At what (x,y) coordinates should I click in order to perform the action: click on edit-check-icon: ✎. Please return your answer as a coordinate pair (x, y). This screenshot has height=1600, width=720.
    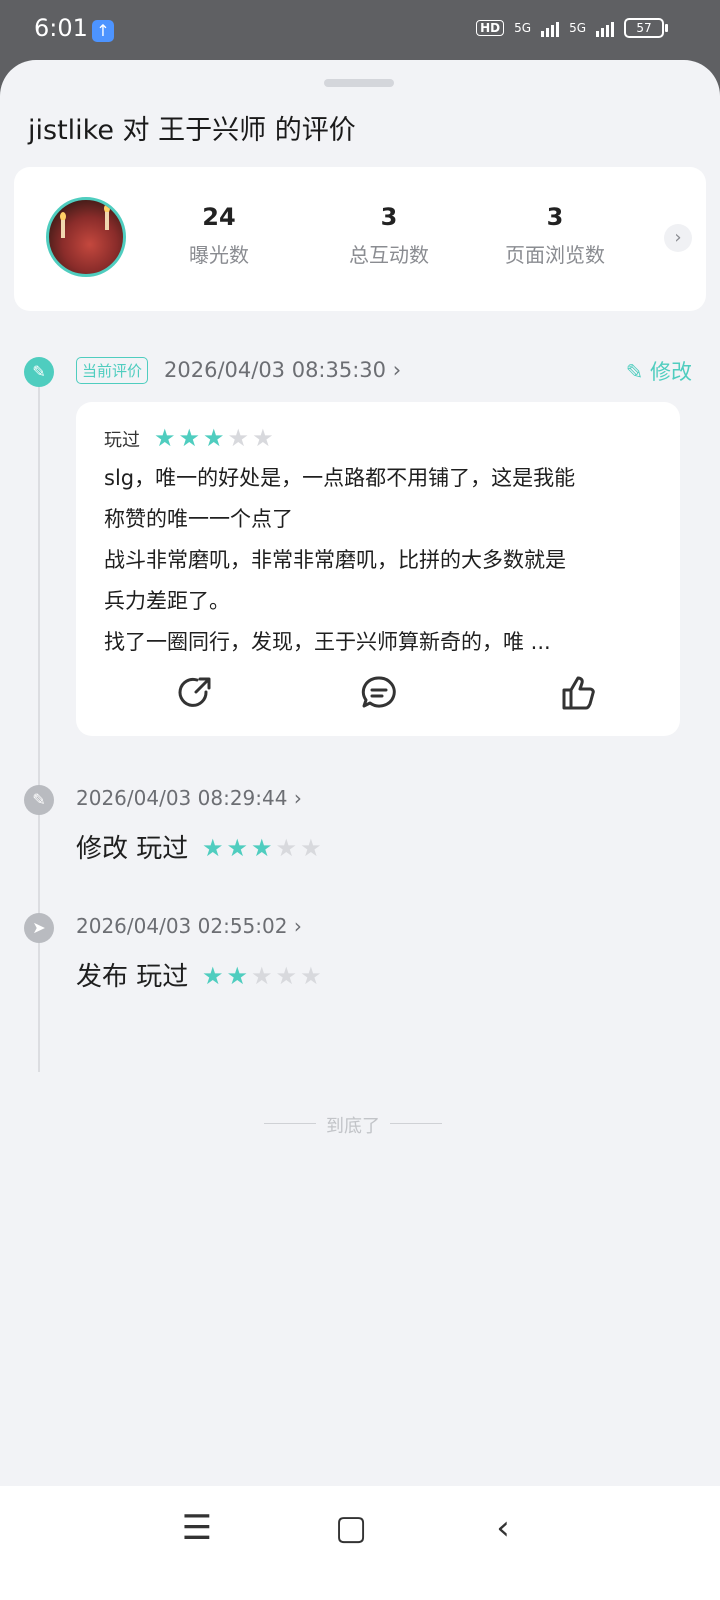
    Looking at the image, I should click on (39, 372).